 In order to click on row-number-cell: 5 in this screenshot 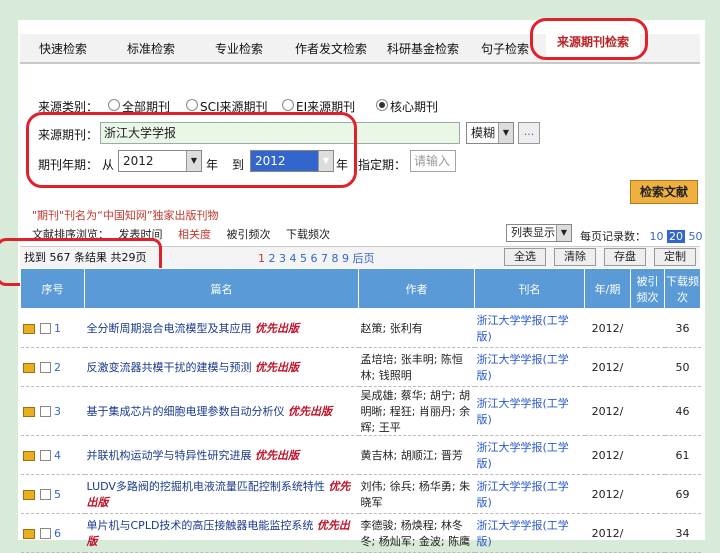, I will do `click(52, 494)`.